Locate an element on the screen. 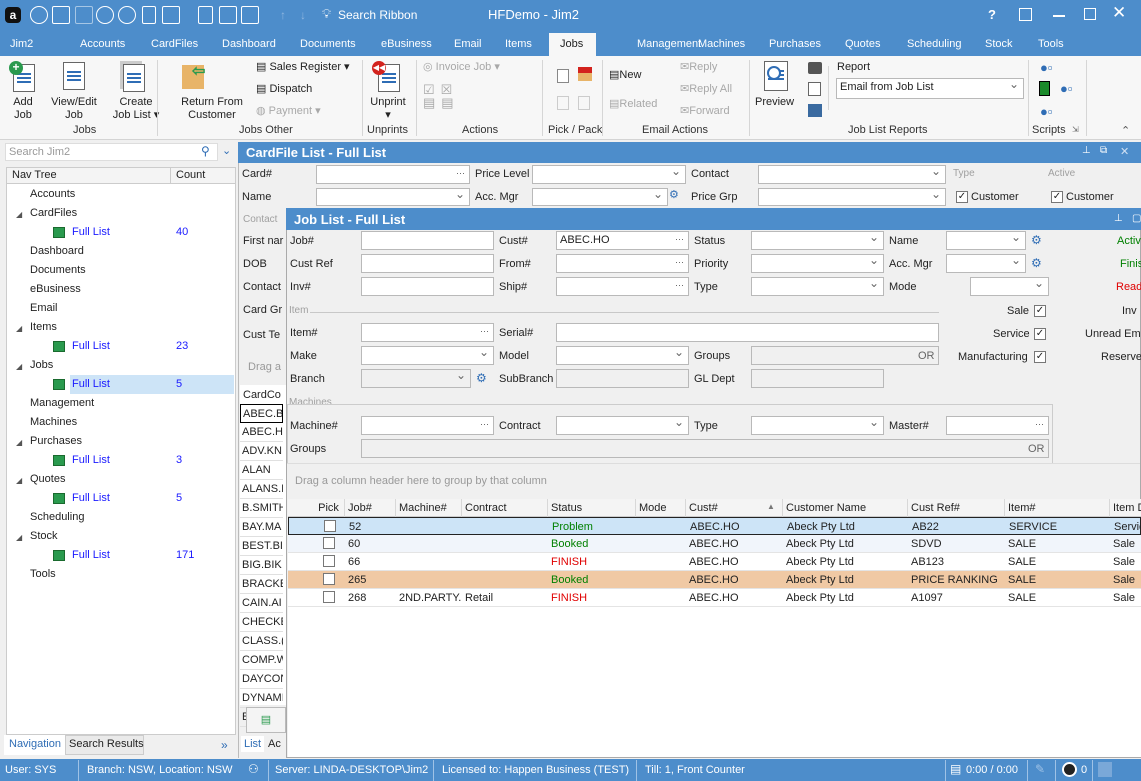  cardfile-row: DYNAMI is located at coordinates (261, 698).